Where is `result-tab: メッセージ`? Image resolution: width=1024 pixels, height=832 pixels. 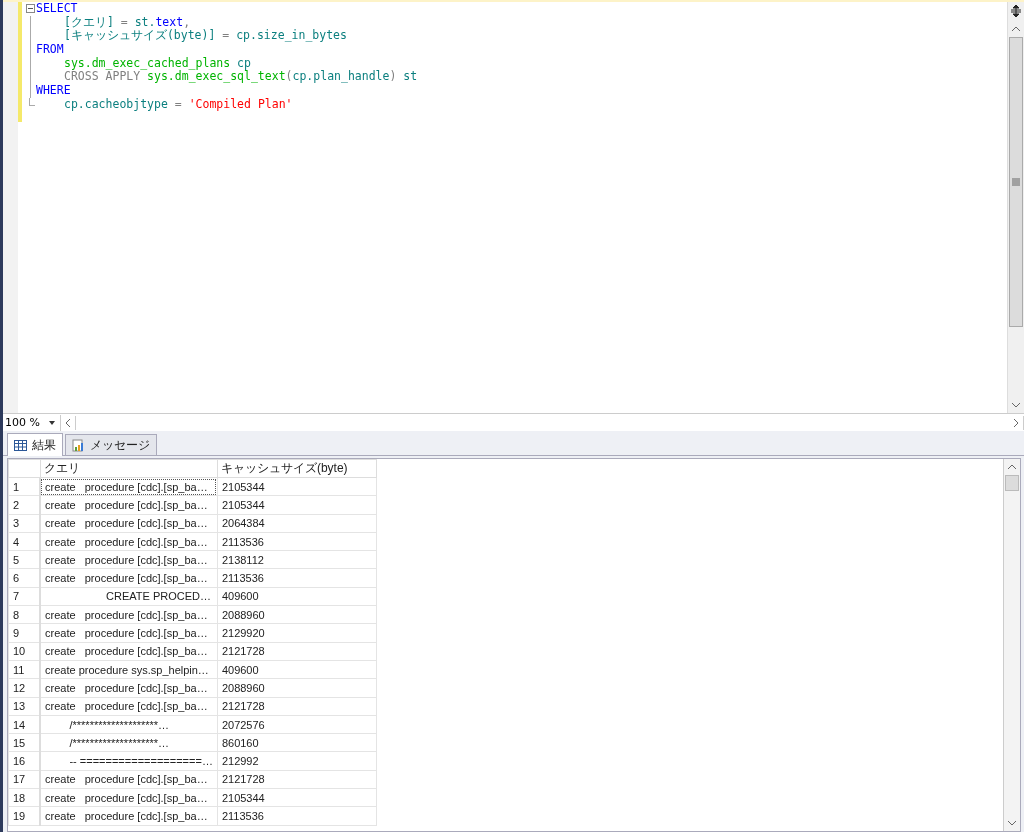 result-tab: メッセージ is located at coordinates (111, 444).